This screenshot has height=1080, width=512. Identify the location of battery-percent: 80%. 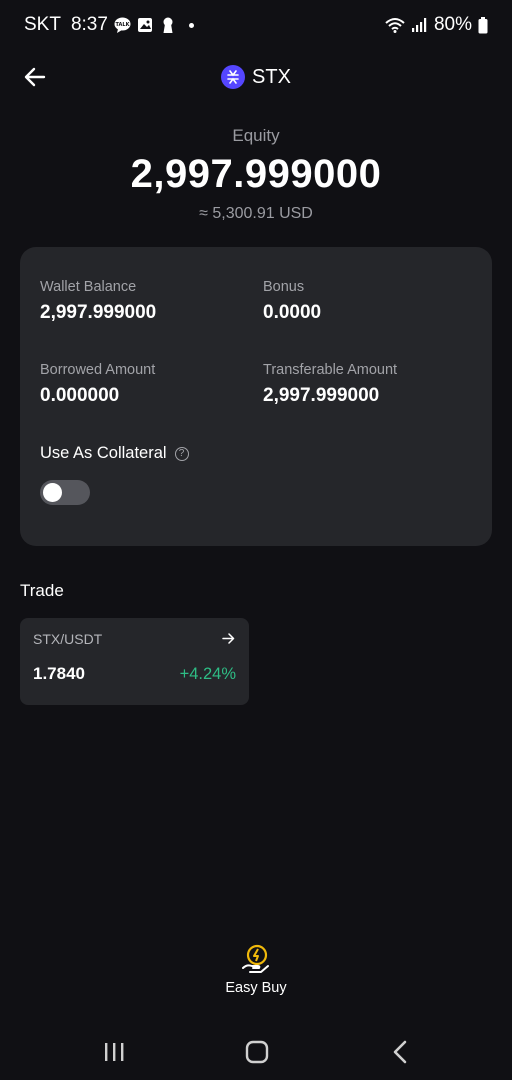
(452, 24).